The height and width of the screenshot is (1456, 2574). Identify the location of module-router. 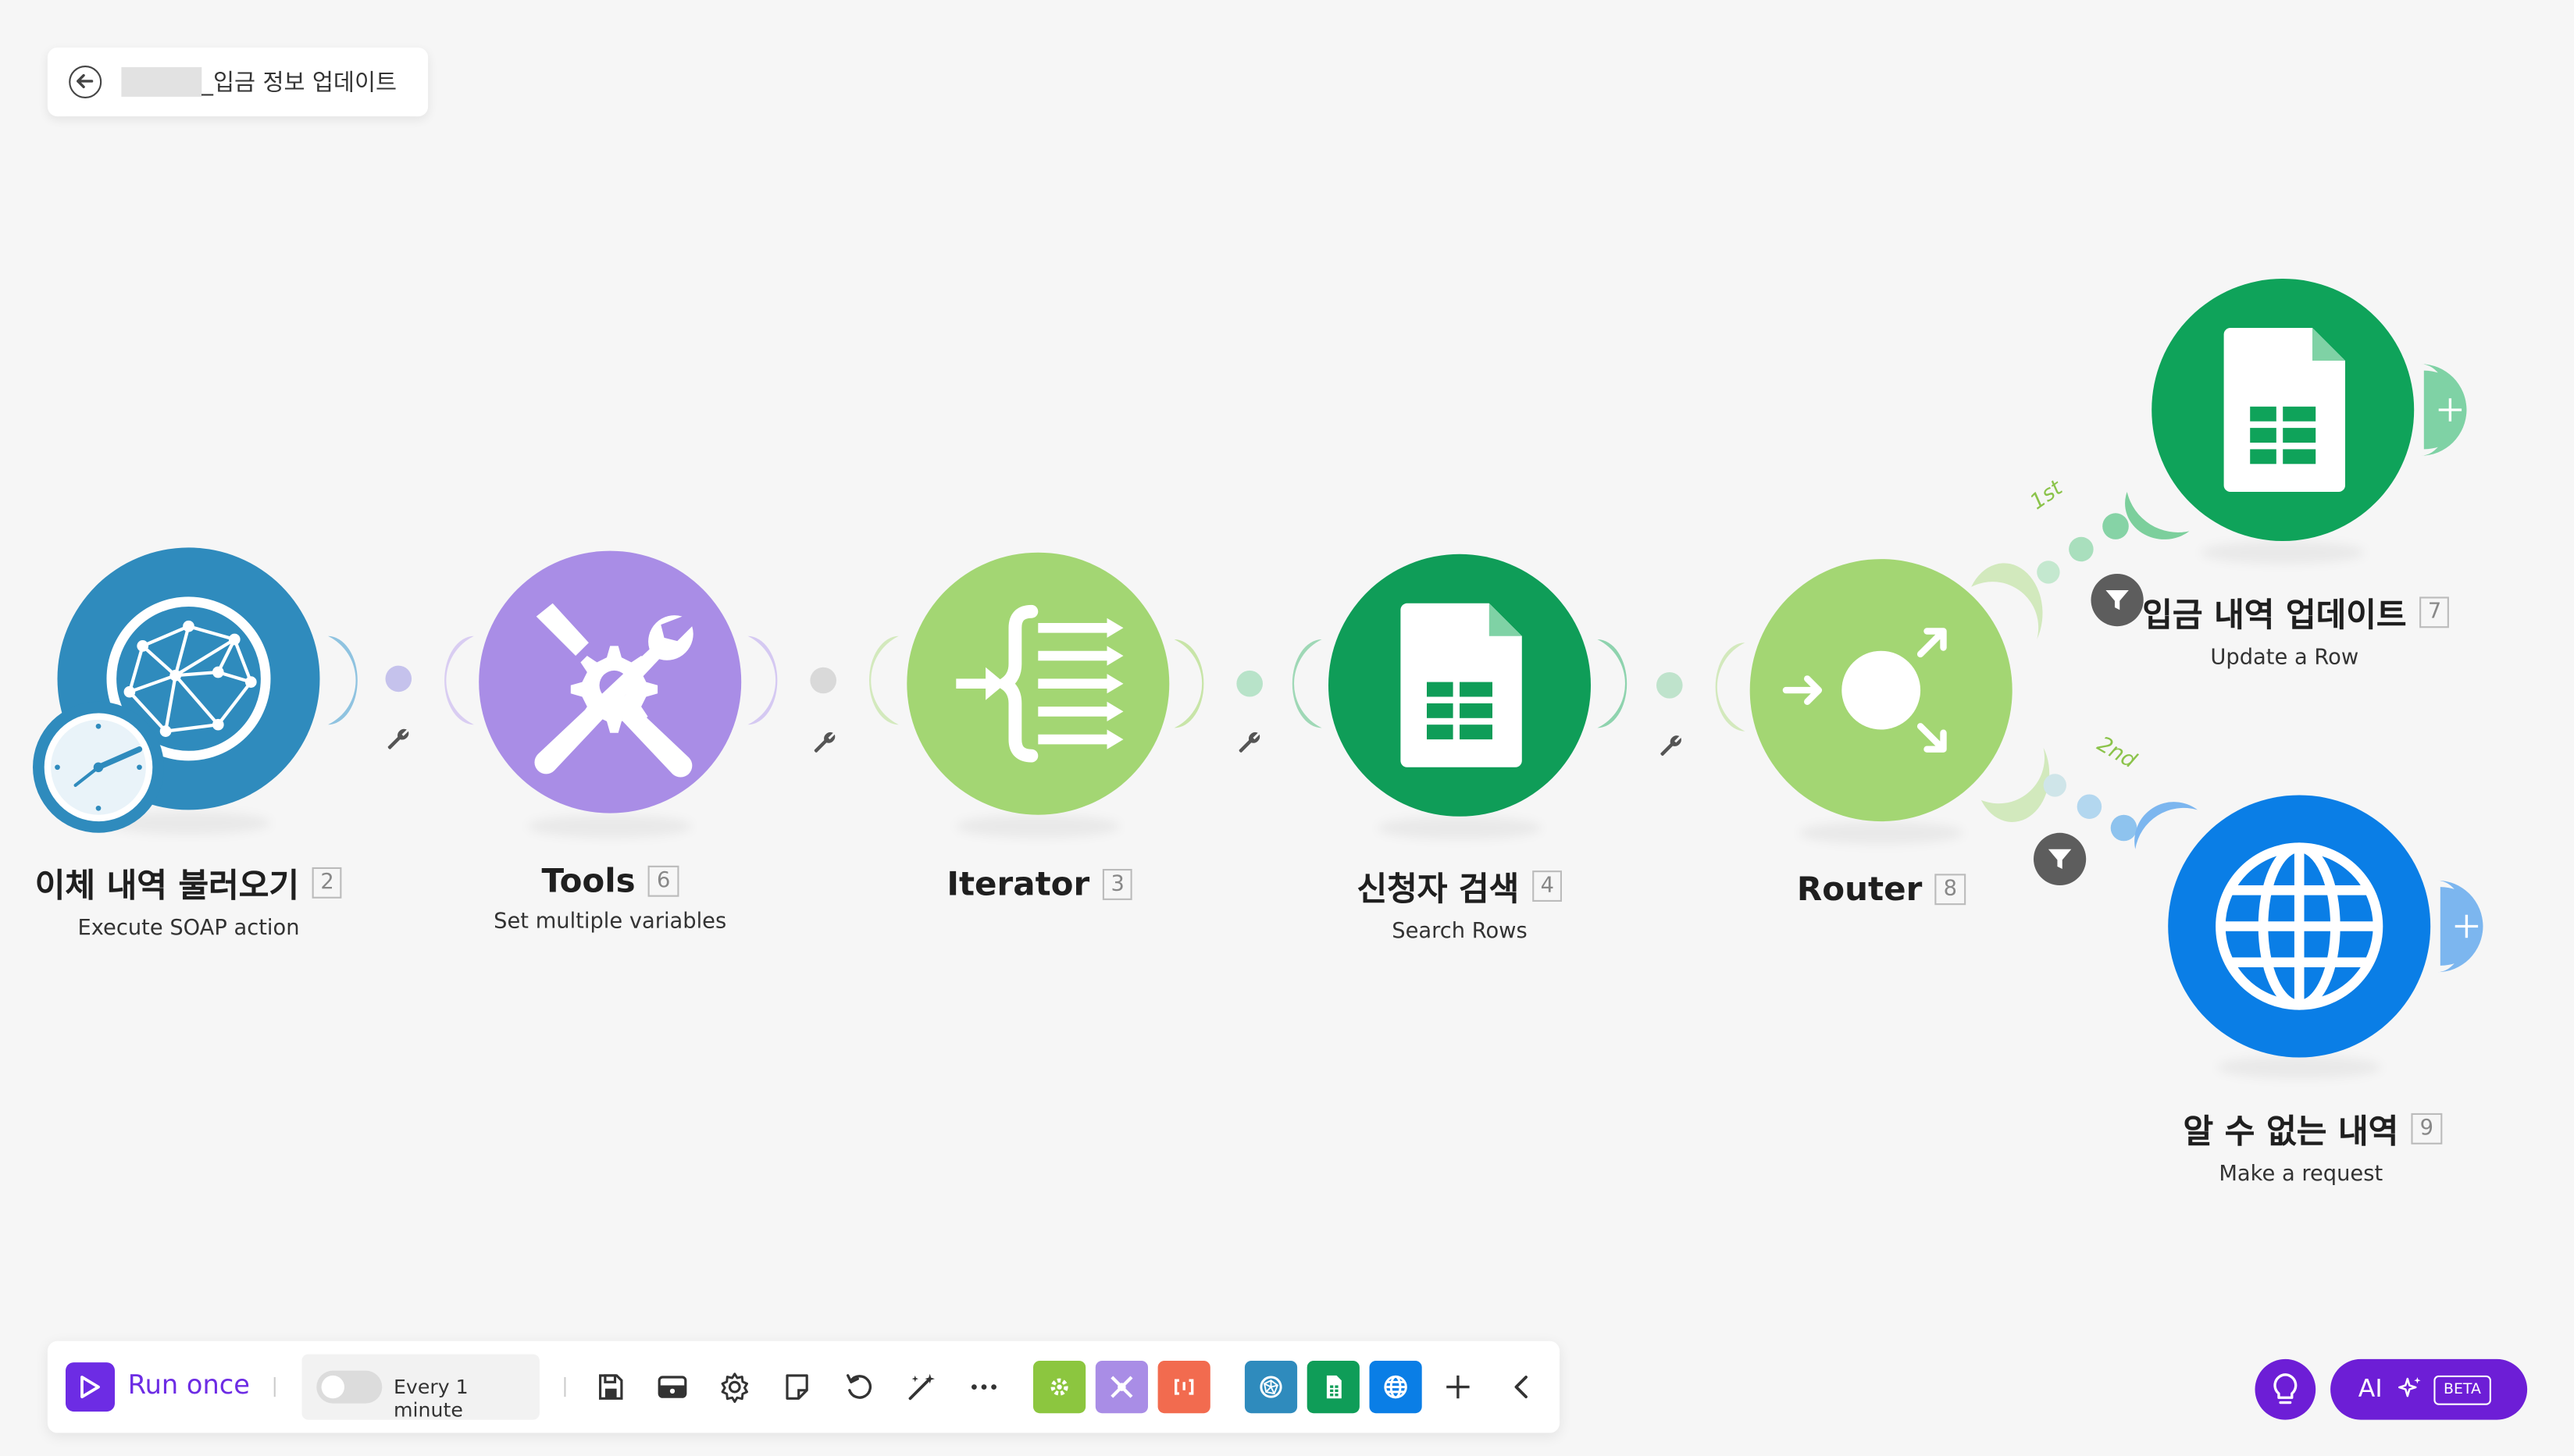
(1880, 690).